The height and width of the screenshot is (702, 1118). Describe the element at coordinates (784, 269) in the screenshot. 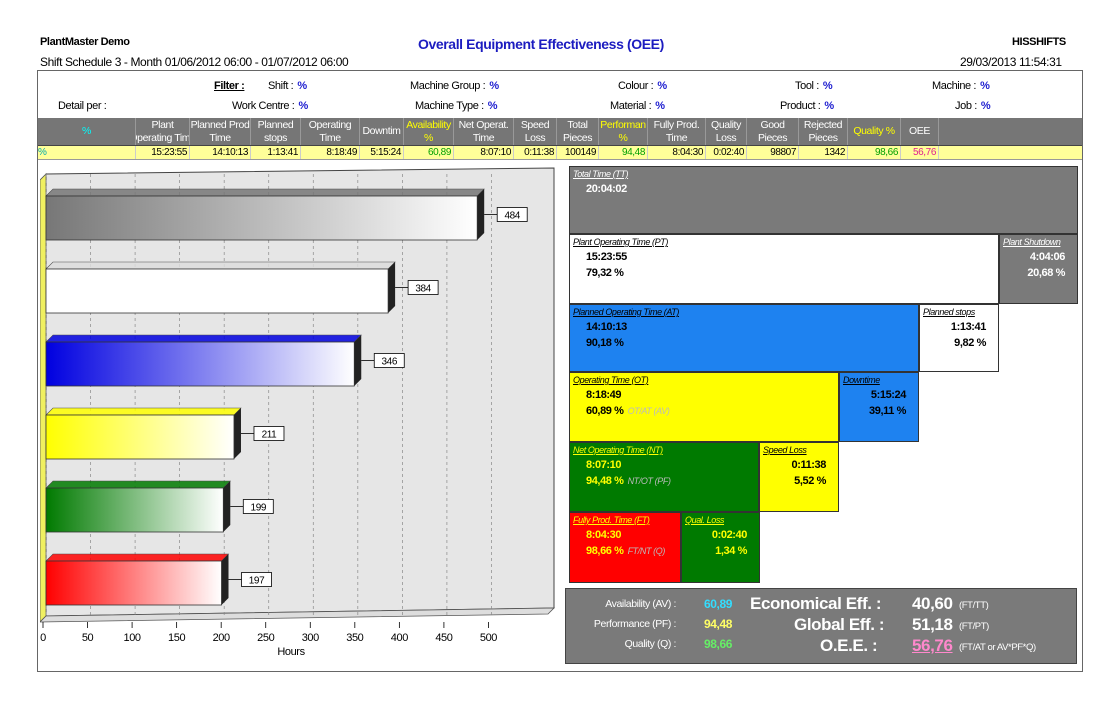

I see `block-pt: Plant Operating Time (PT) 15:23:55 79,32 %` at that location.